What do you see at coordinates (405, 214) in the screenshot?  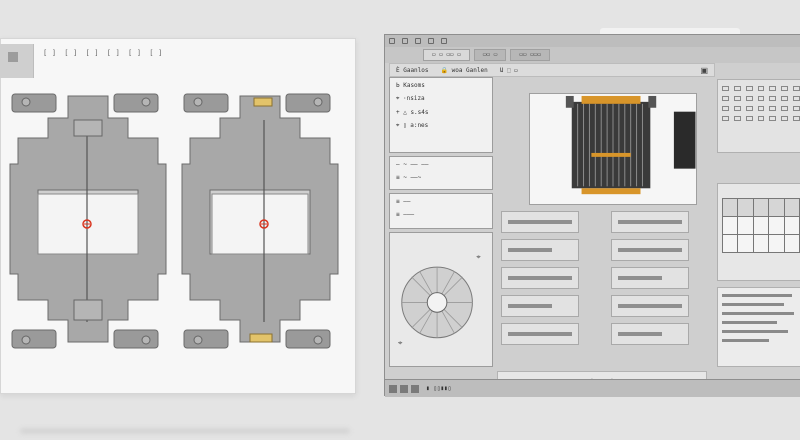 I see `layer-line: ≡ ———` at bounding box center [405, 214].